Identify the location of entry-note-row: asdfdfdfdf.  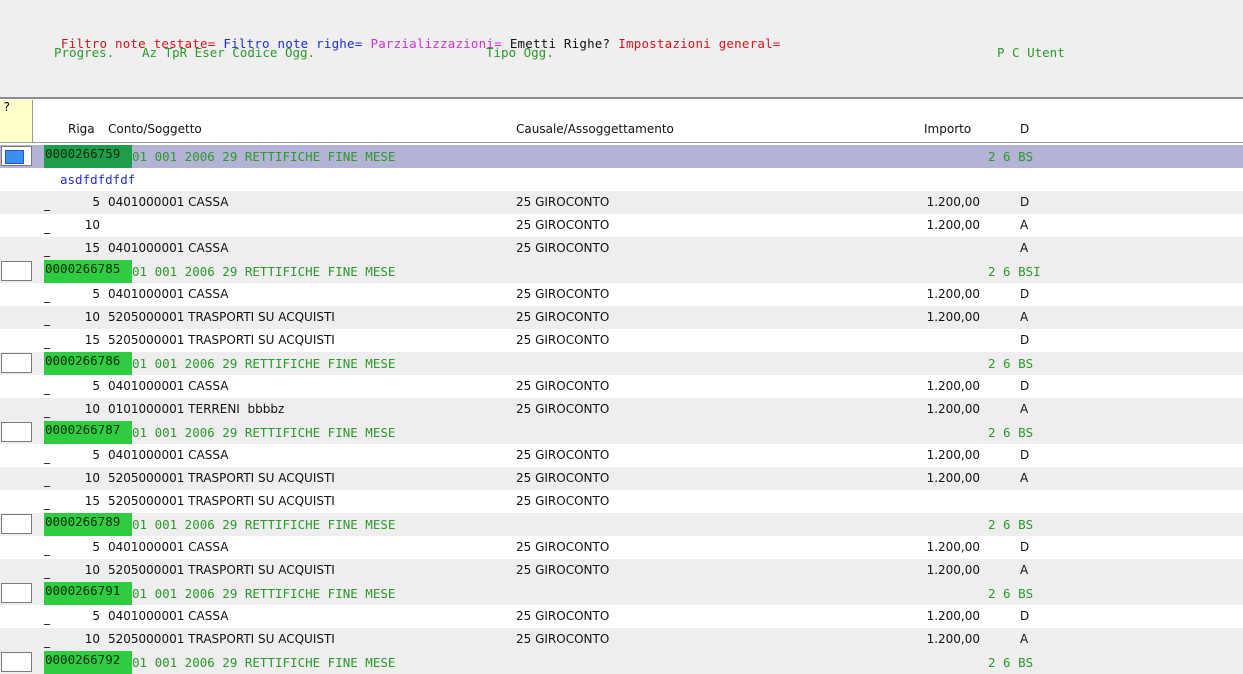
(621, 179).